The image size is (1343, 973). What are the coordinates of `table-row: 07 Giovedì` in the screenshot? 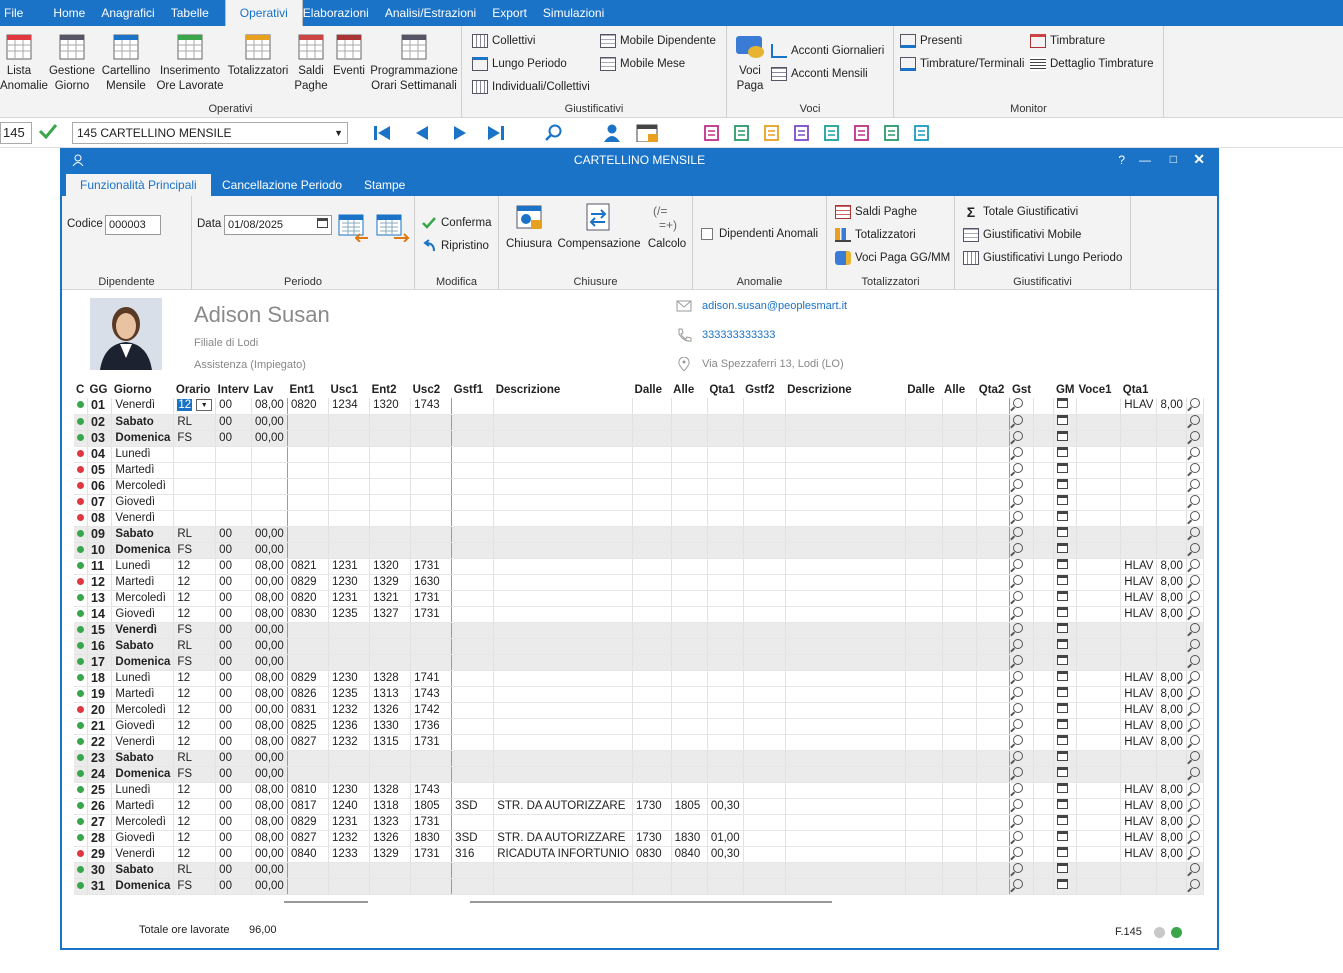 It's located at (639, 502).